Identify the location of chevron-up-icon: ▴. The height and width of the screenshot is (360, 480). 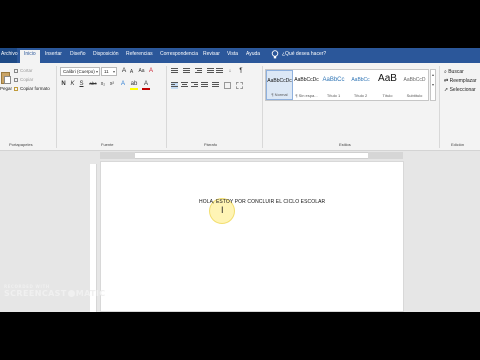
(433, 74).